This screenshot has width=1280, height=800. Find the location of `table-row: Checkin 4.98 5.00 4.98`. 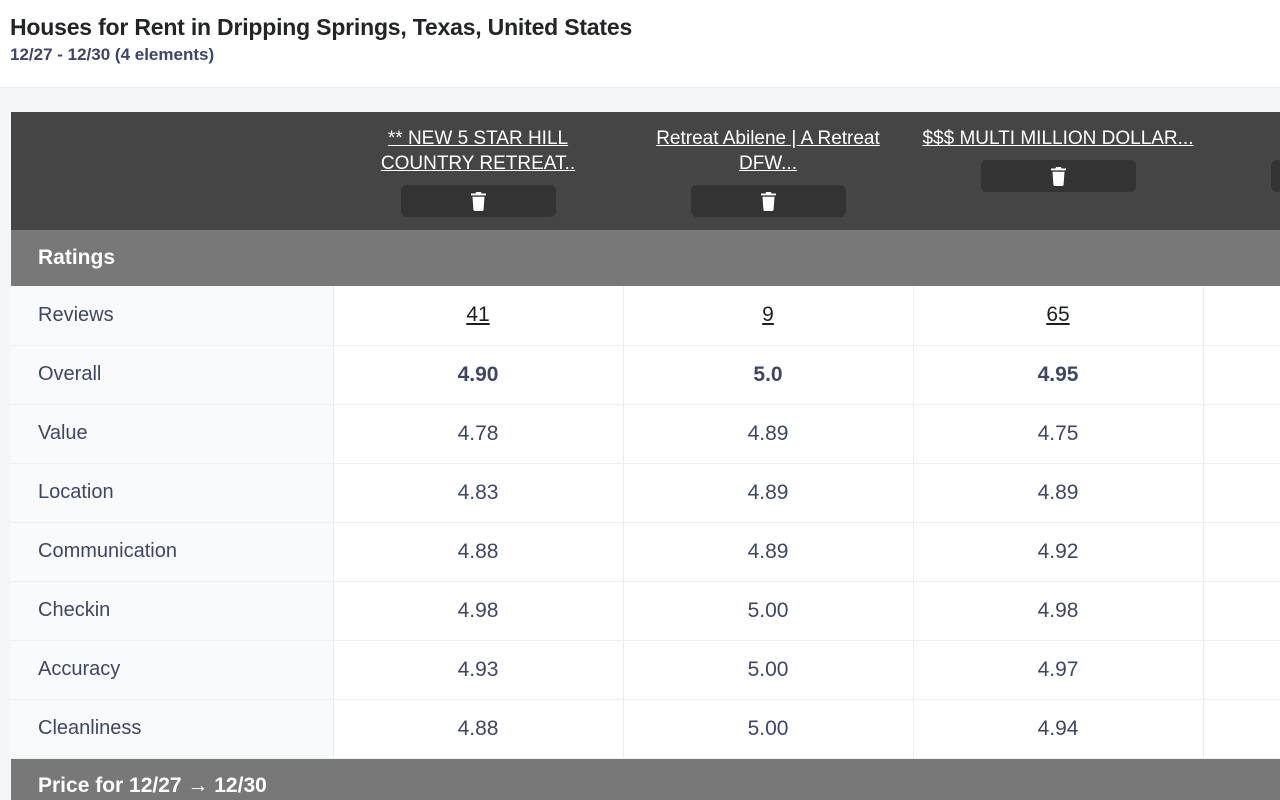

table-row: Checkin 4.98 5.00 4.98 is located at coordinates (645, 611).